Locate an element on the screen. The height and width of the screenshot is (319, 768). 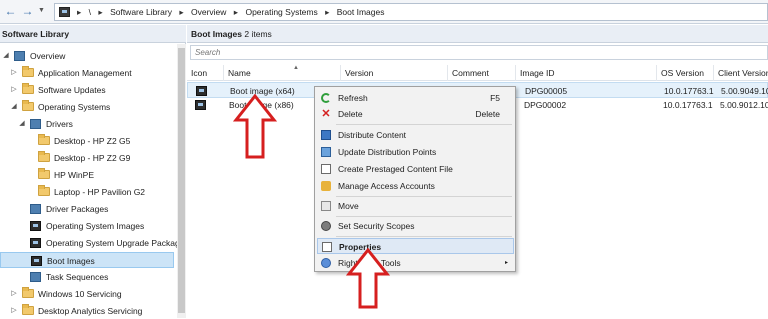
breadcrumb-root: \ is located at coordinates (90, 12).